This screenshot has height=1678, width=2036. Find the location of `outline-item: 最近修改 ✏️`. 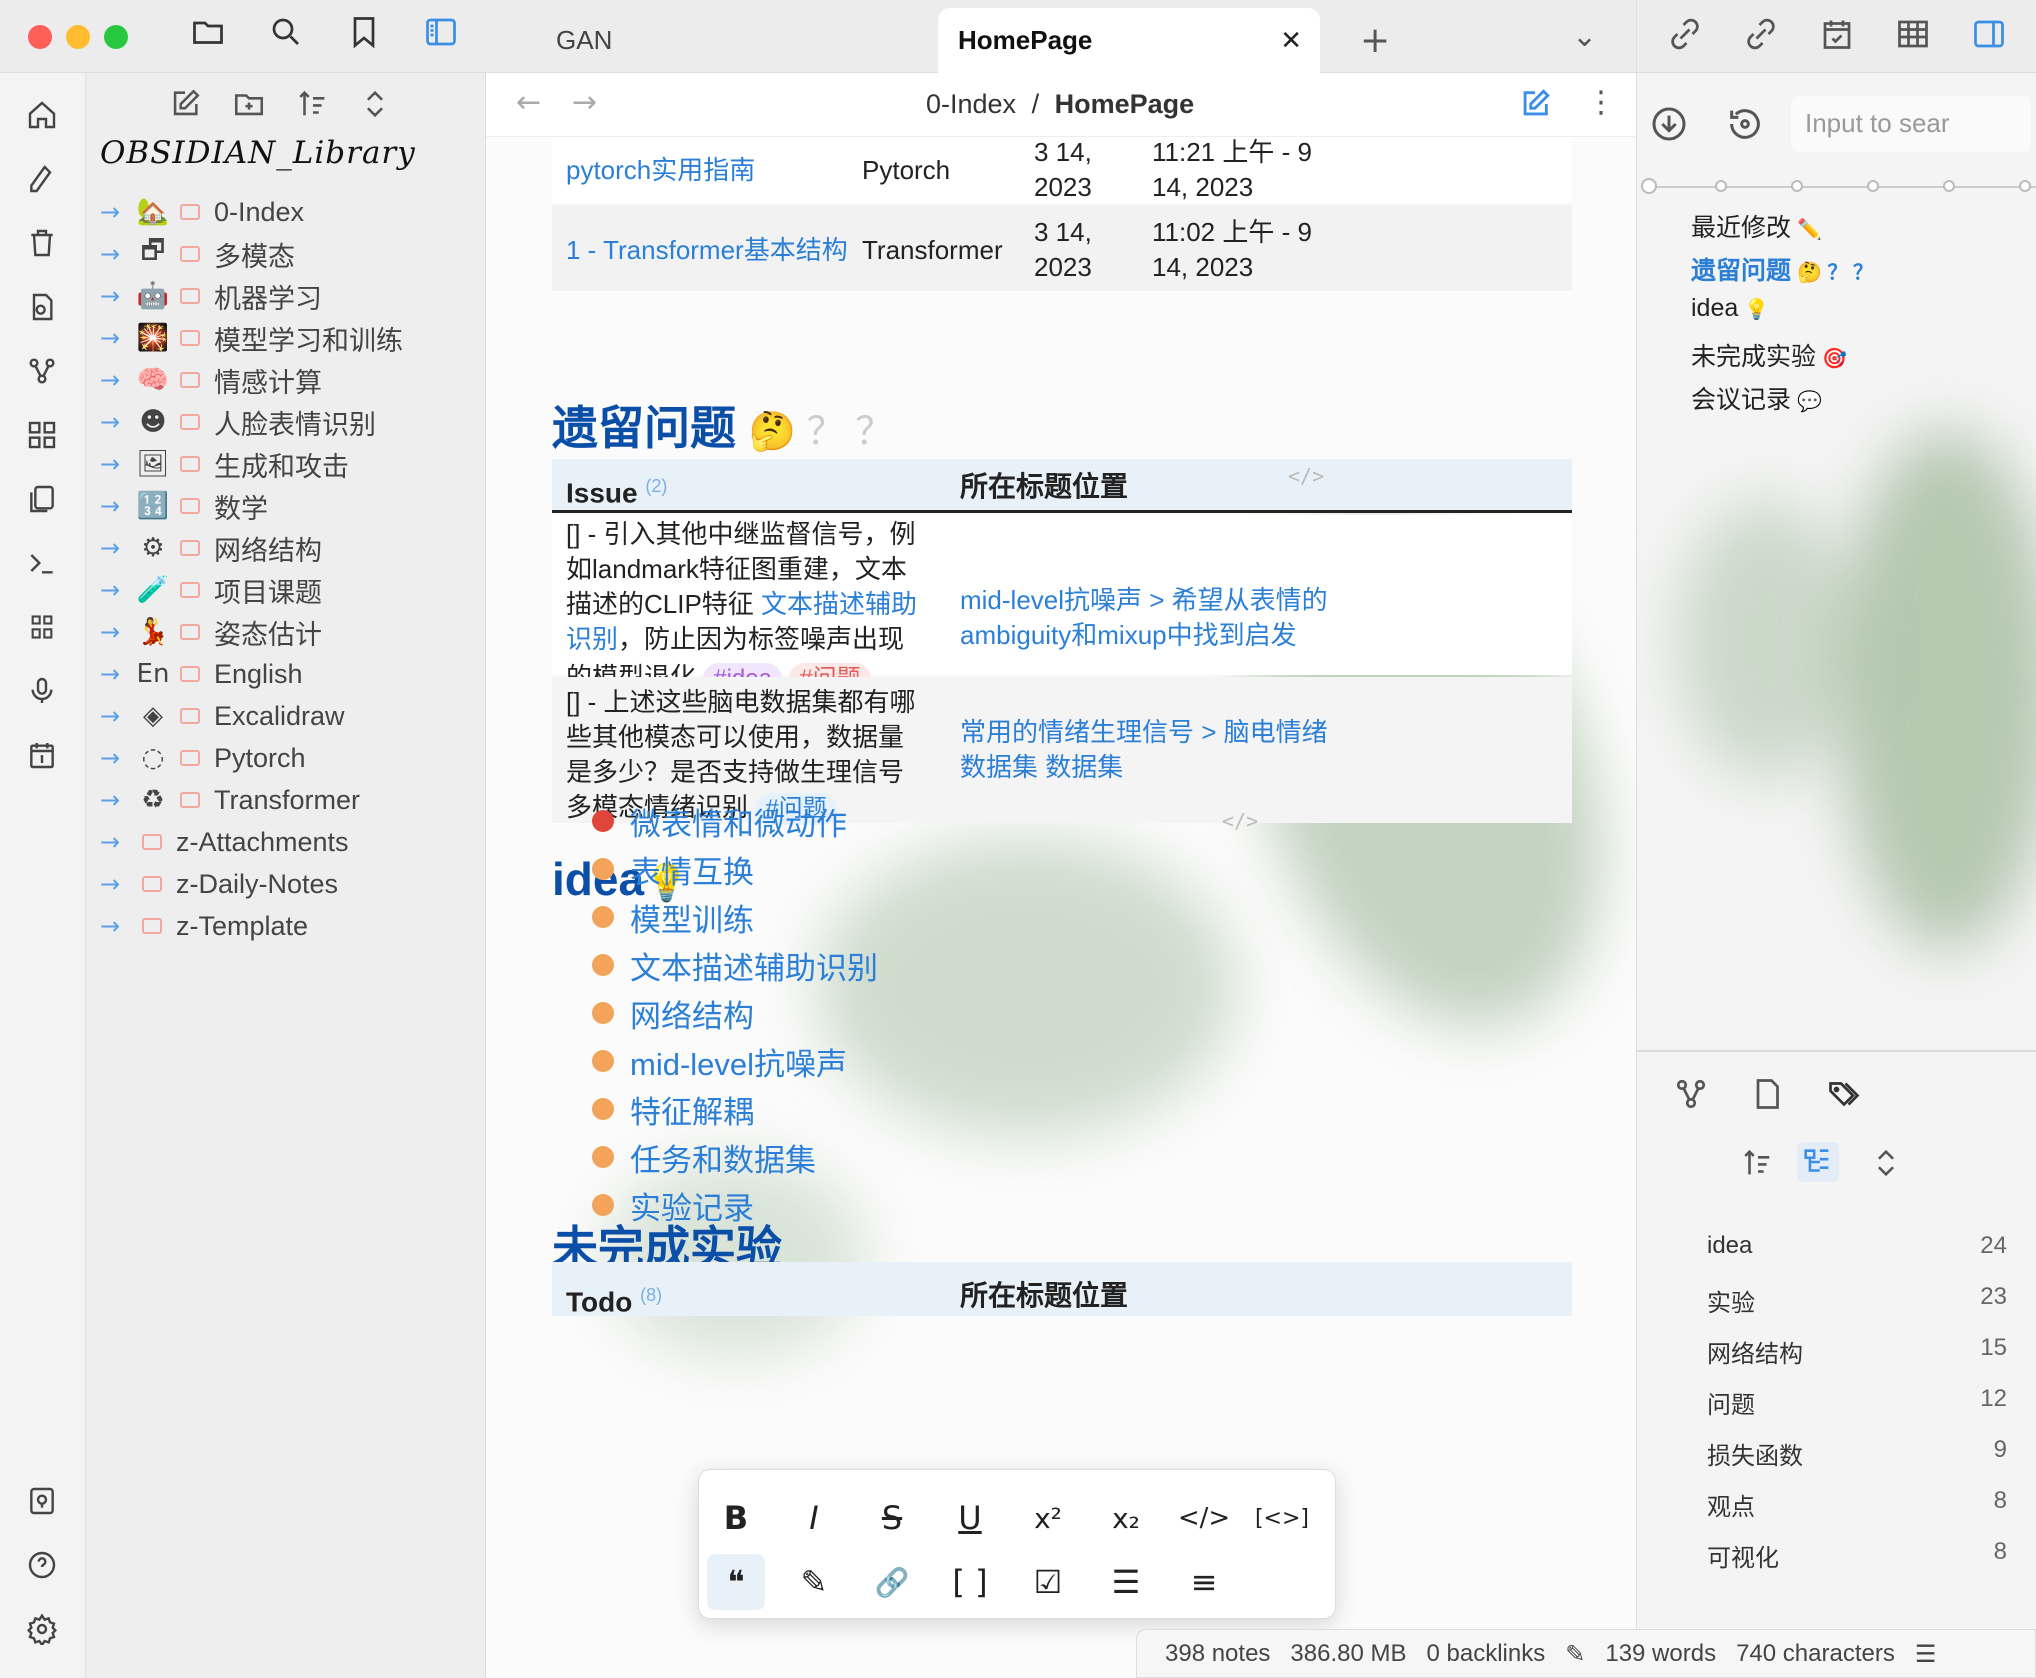

outline-item: 最近修改 ✏️ is located at coordinates (1756, 226).